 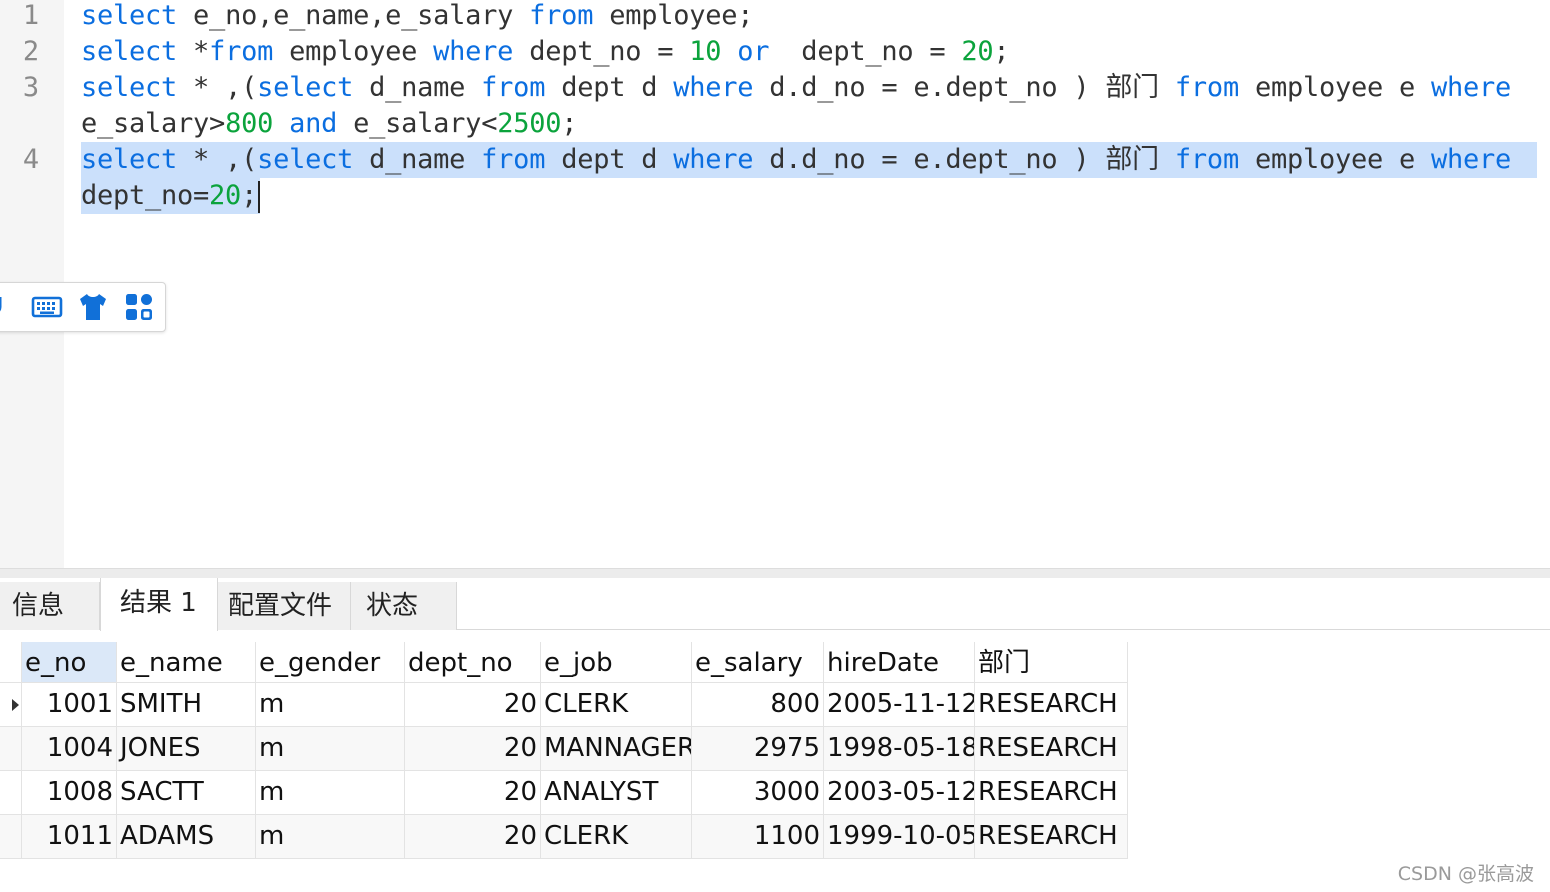 What do you see at coordinates (758, 662) in the screenshot?
I see `column-header: e_salary` at bounding box center [758, 662].